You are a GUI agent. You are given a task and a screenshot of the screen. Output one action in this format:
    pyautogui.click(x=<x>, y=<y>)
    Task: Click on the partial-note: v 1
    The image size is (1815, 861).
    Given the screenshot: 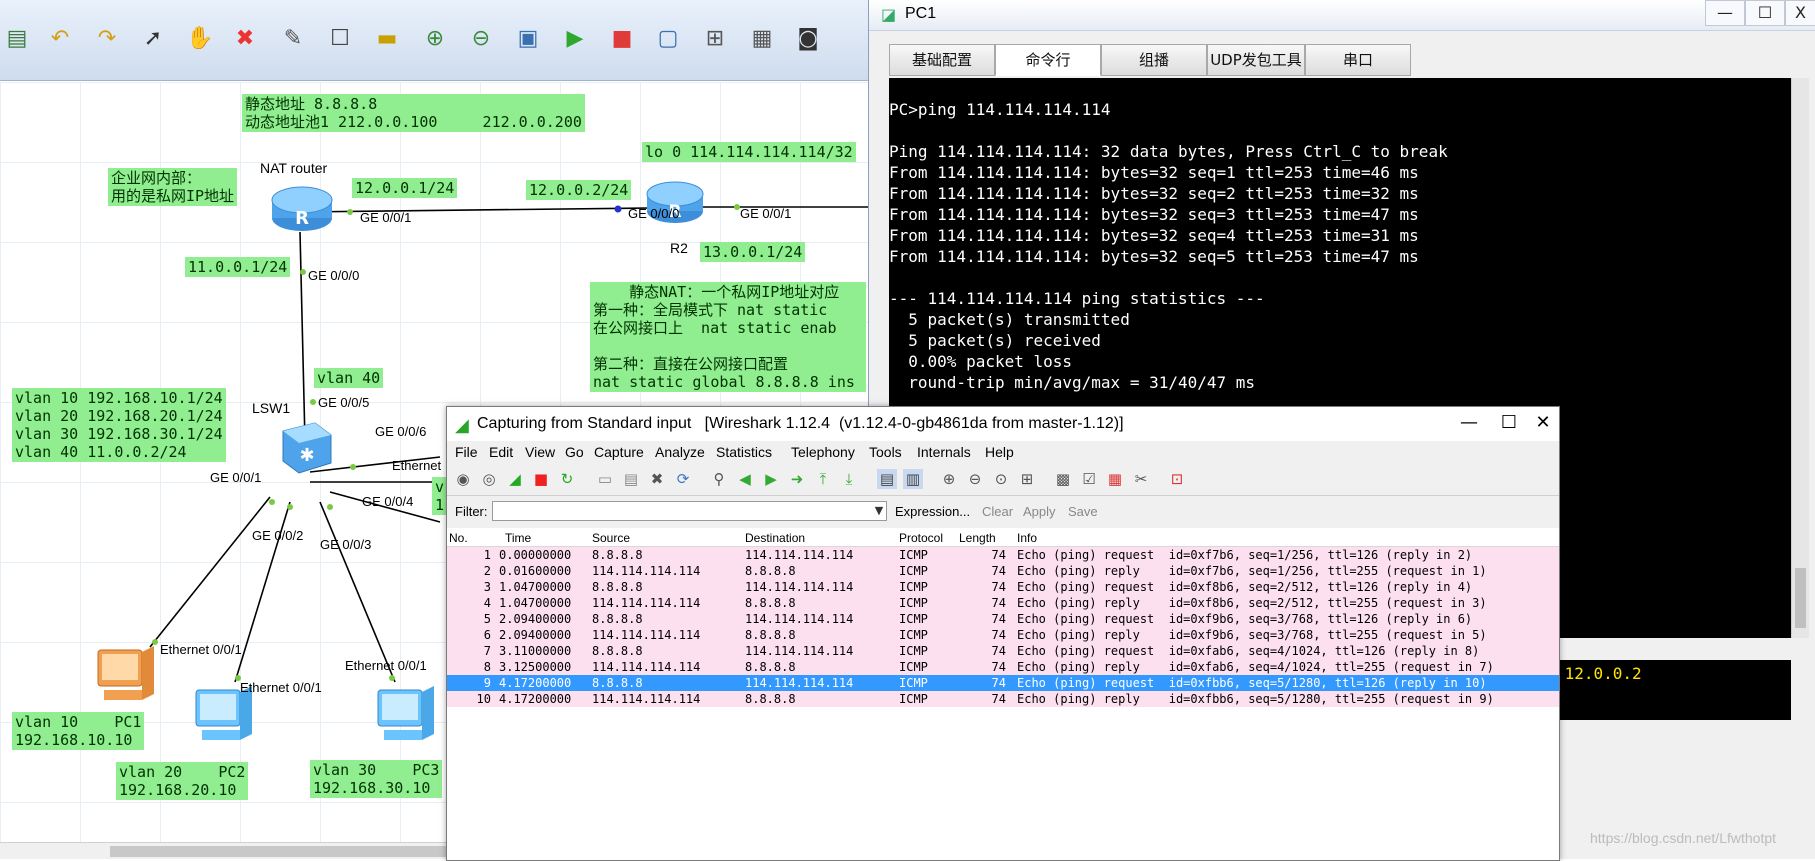 What is the action you would take?
    pyautogui.click(x=440, y=496)
    